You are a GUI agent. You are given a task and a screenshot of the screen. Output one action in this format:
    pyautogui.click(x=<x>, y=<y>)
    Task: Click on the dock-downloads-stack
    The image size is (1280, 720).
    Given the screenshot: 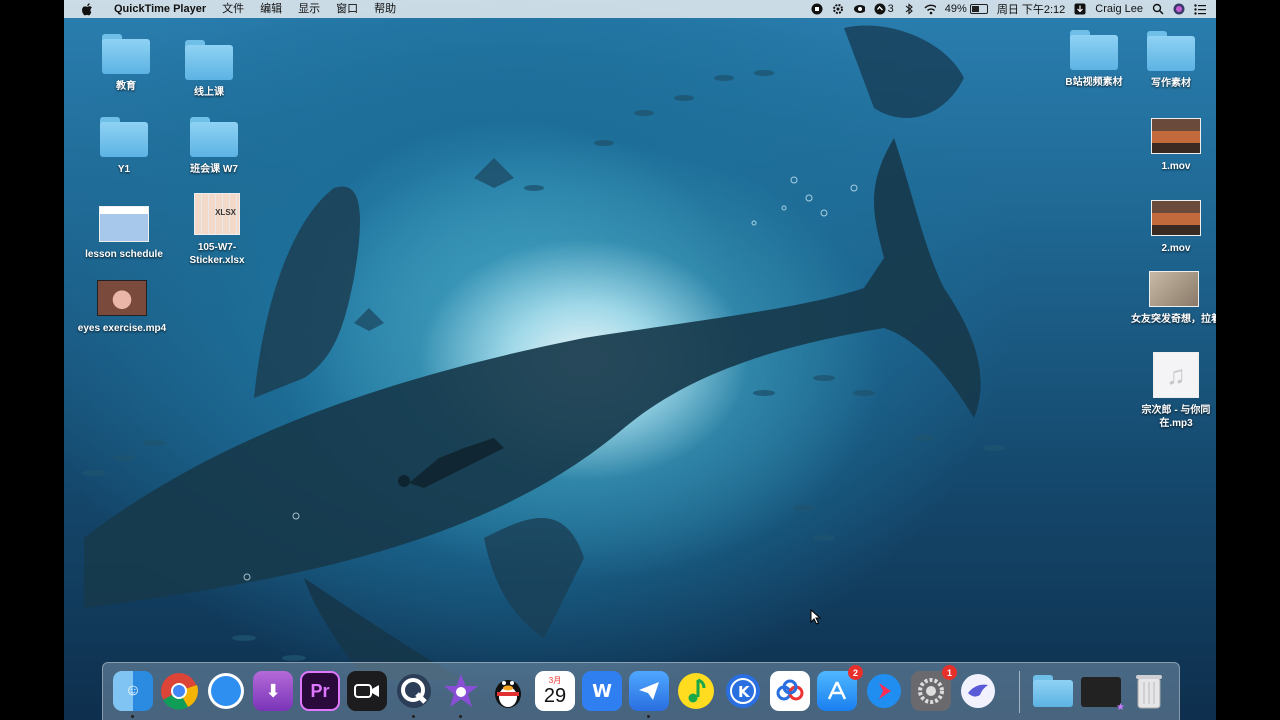 What is the action you would take?
    pyautogui.click(x=1053, y=691)
    